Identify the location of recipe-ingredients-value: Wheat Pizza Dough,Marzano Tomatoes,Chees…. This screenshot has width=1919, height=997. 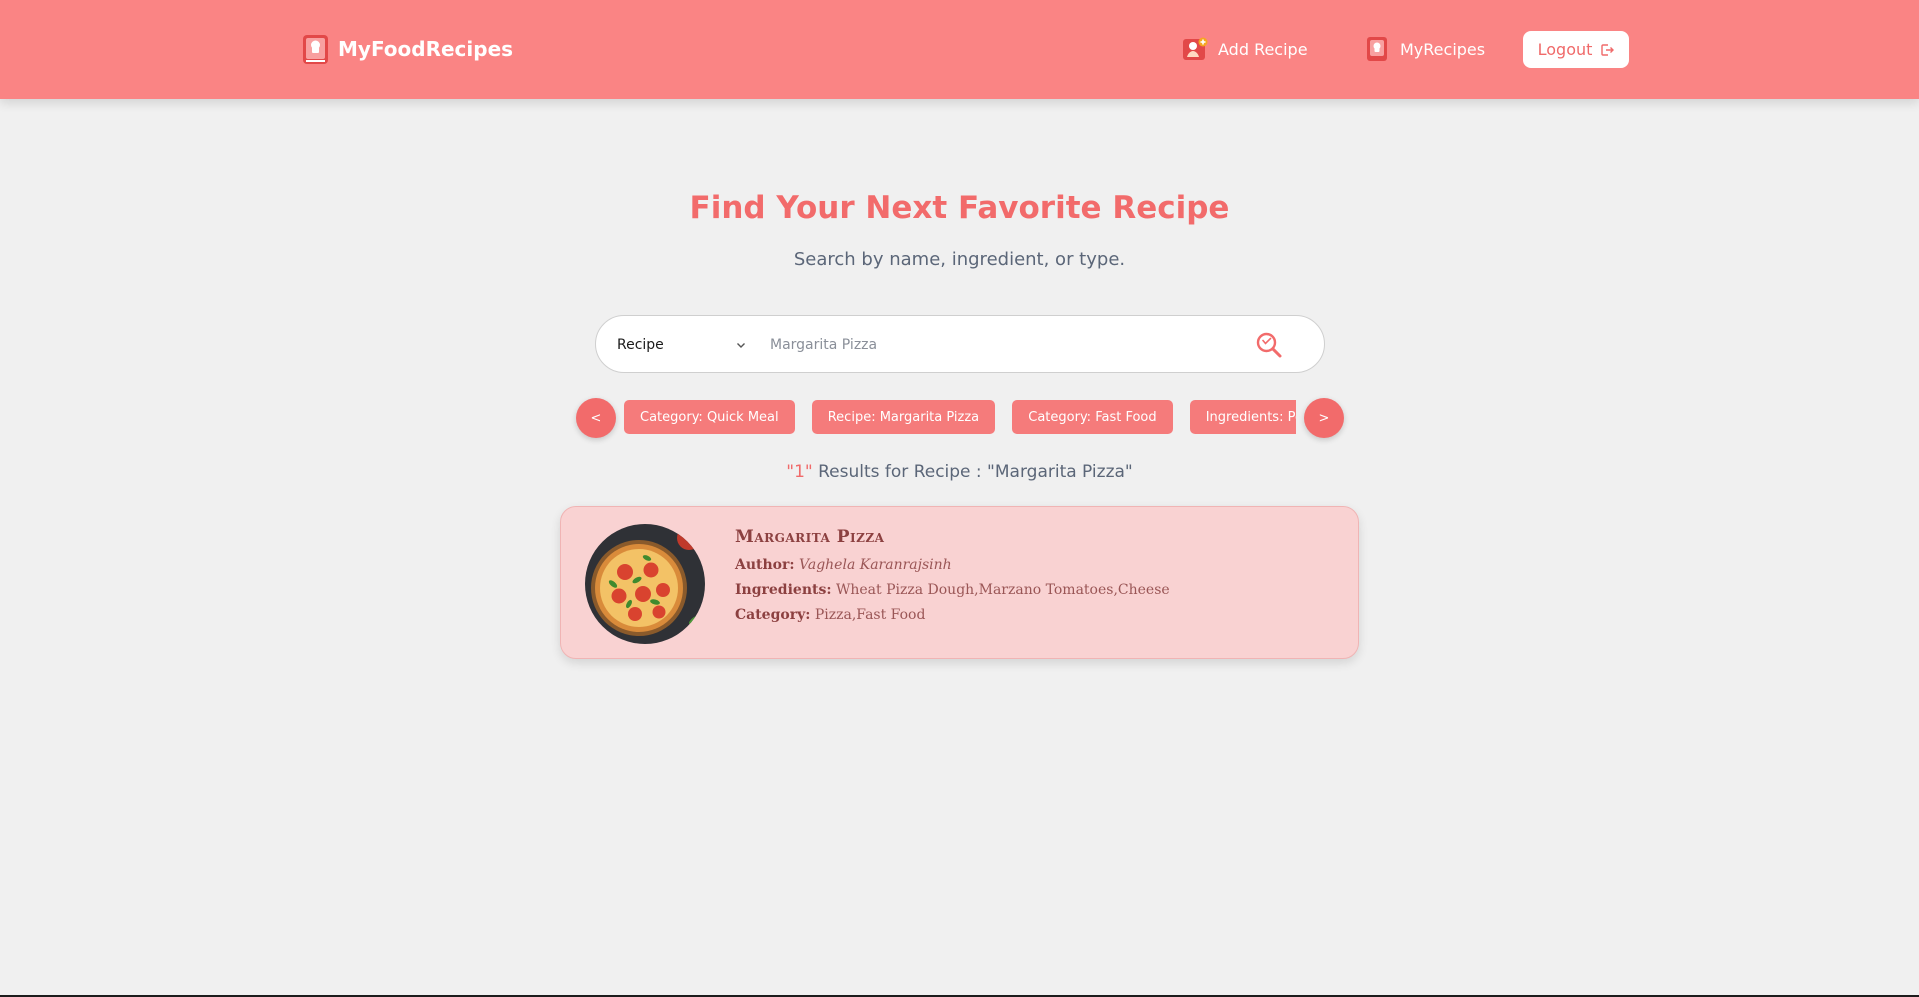
(1002, 590).